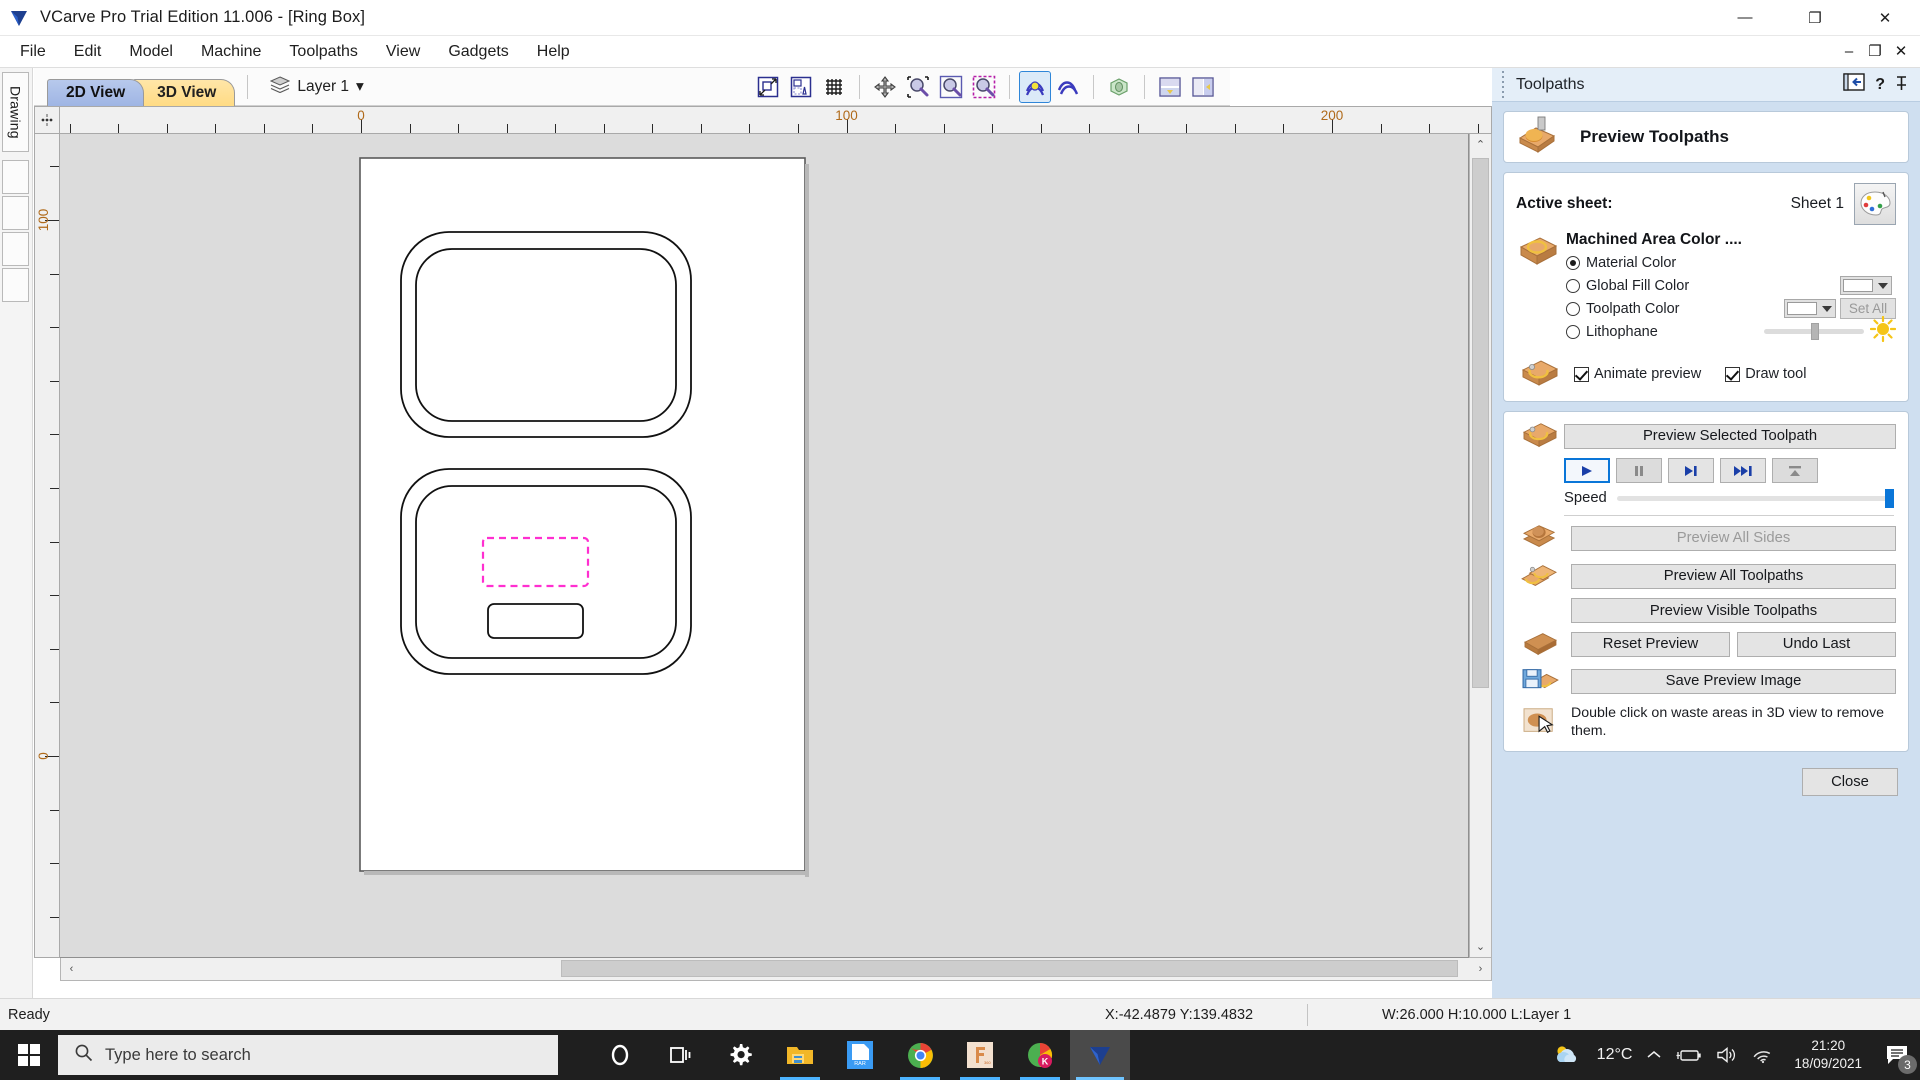 This screenshot has height=1080, width=1920. What do you see at coordinates (323, 52) in the screenshot?
I see `menu-item-toolpaths: Toolpaths` at bounding box center [323, 52].